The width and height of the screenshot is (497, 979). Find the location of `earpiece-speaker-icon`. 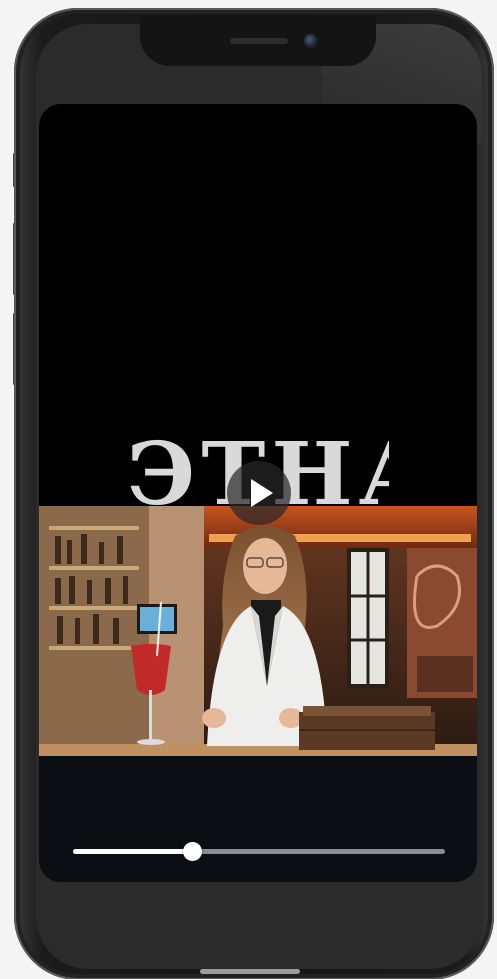

earpiece-speaker-icon is located at coordinates (259, 41).